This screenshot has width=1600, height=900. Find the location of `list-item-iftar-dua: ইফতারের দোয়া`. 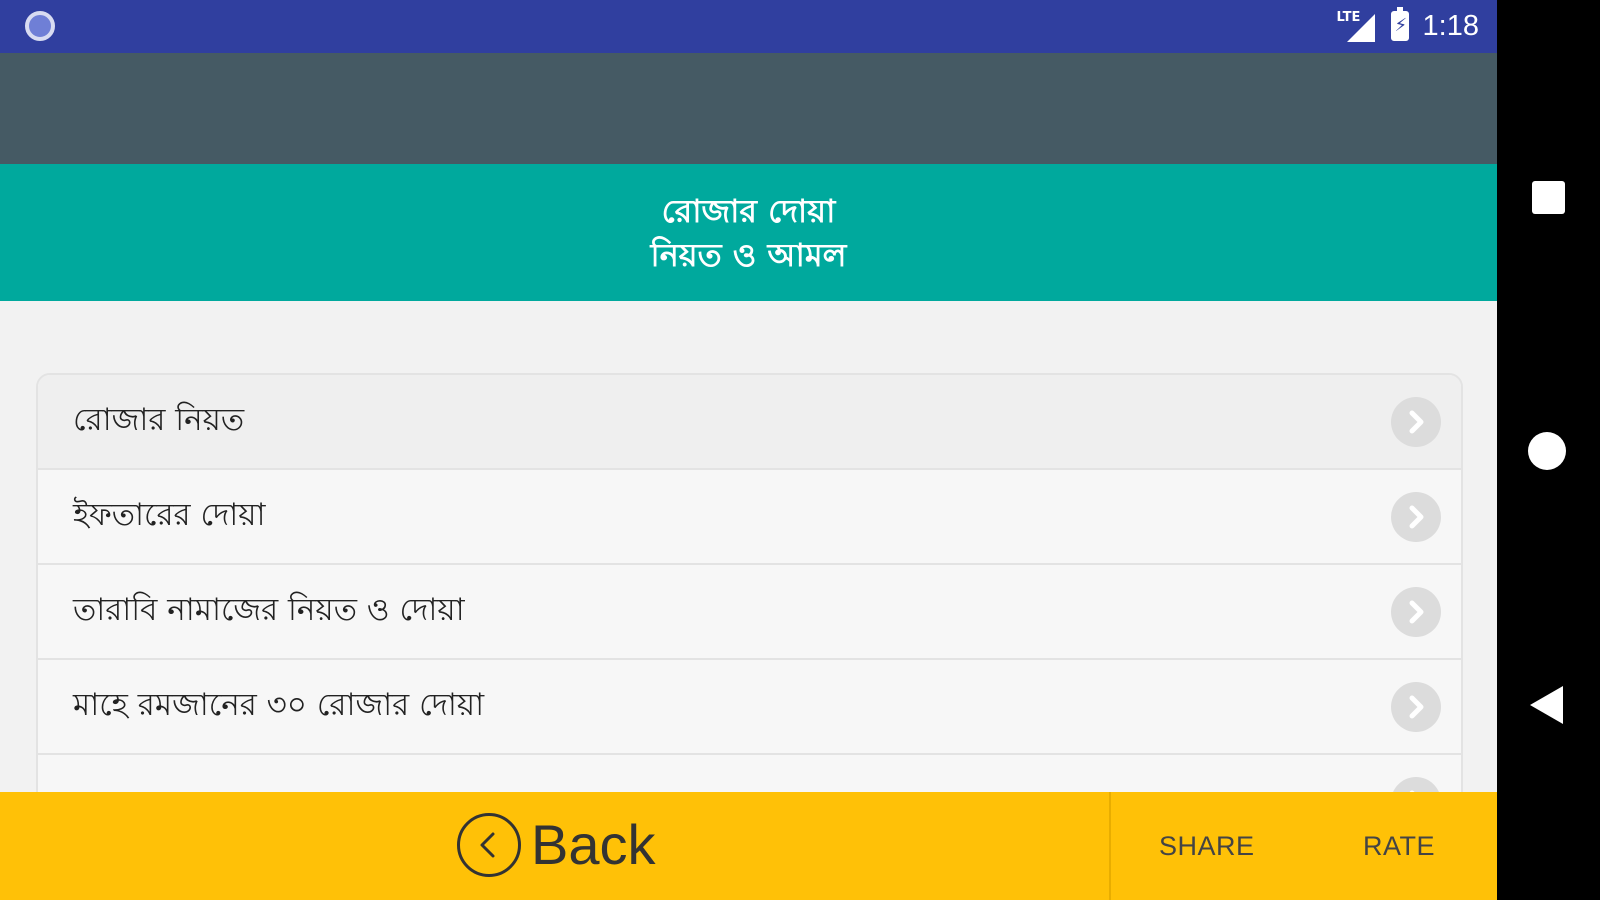

list-item-iftar-dua: ইফতারের দোয়া is located at coordinates (749, 517).